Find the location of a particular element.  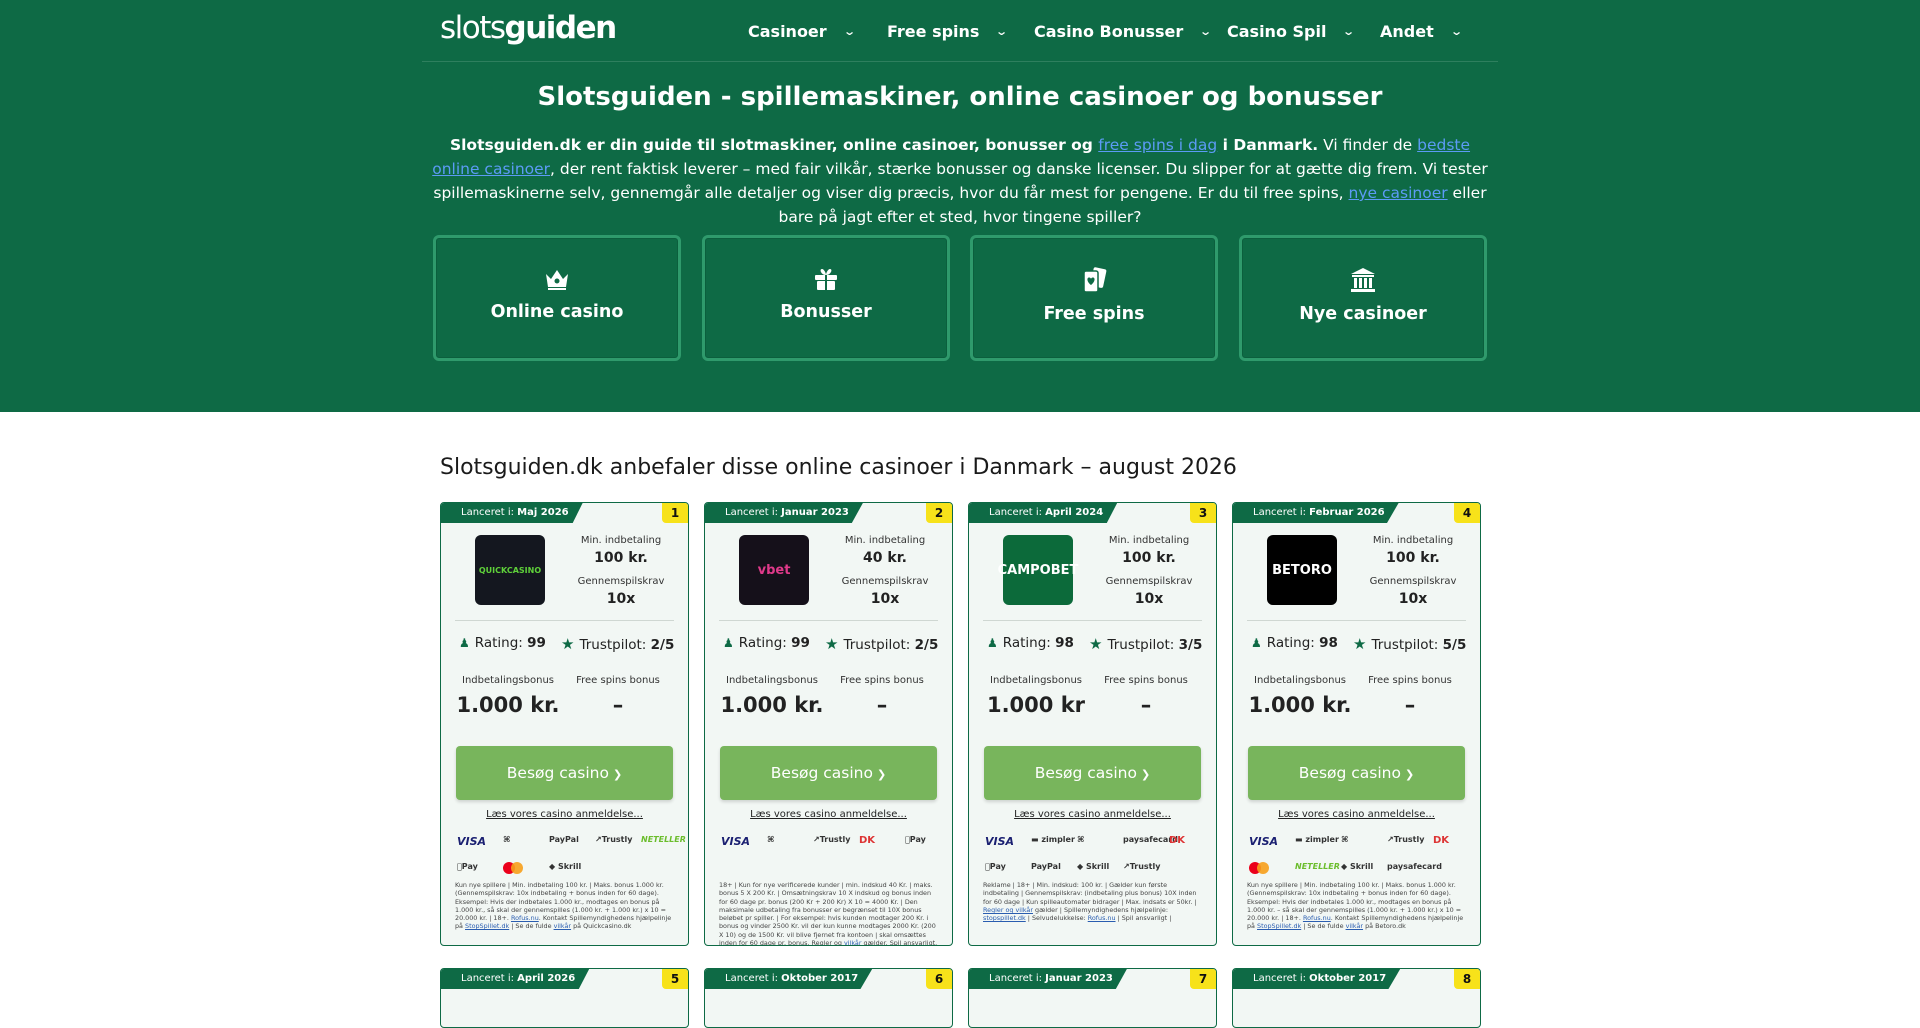

casino-logo: QUICKCASINO is located at coordinates (510, 570).